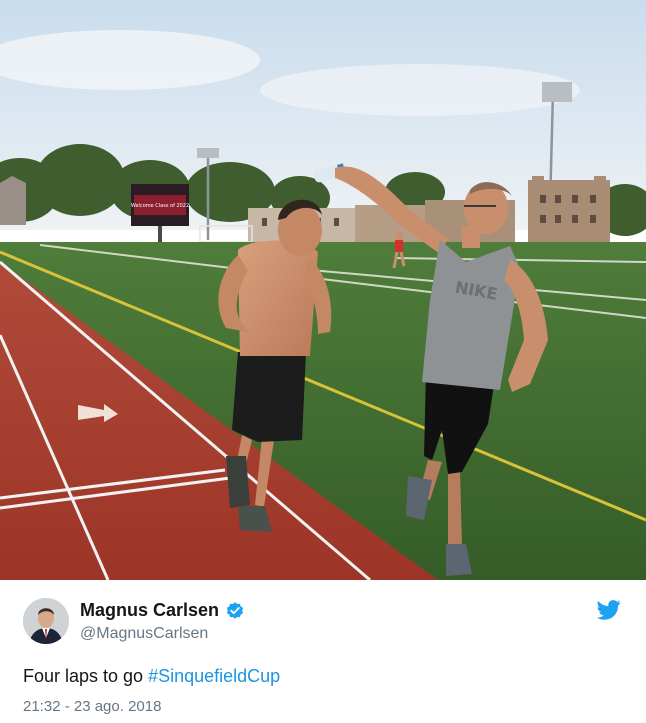  Describe the element at coordinates (92, 706) in the screenshot. I see `tweet-timestamp: 21:32 - 23 ago. 2018` at that location.